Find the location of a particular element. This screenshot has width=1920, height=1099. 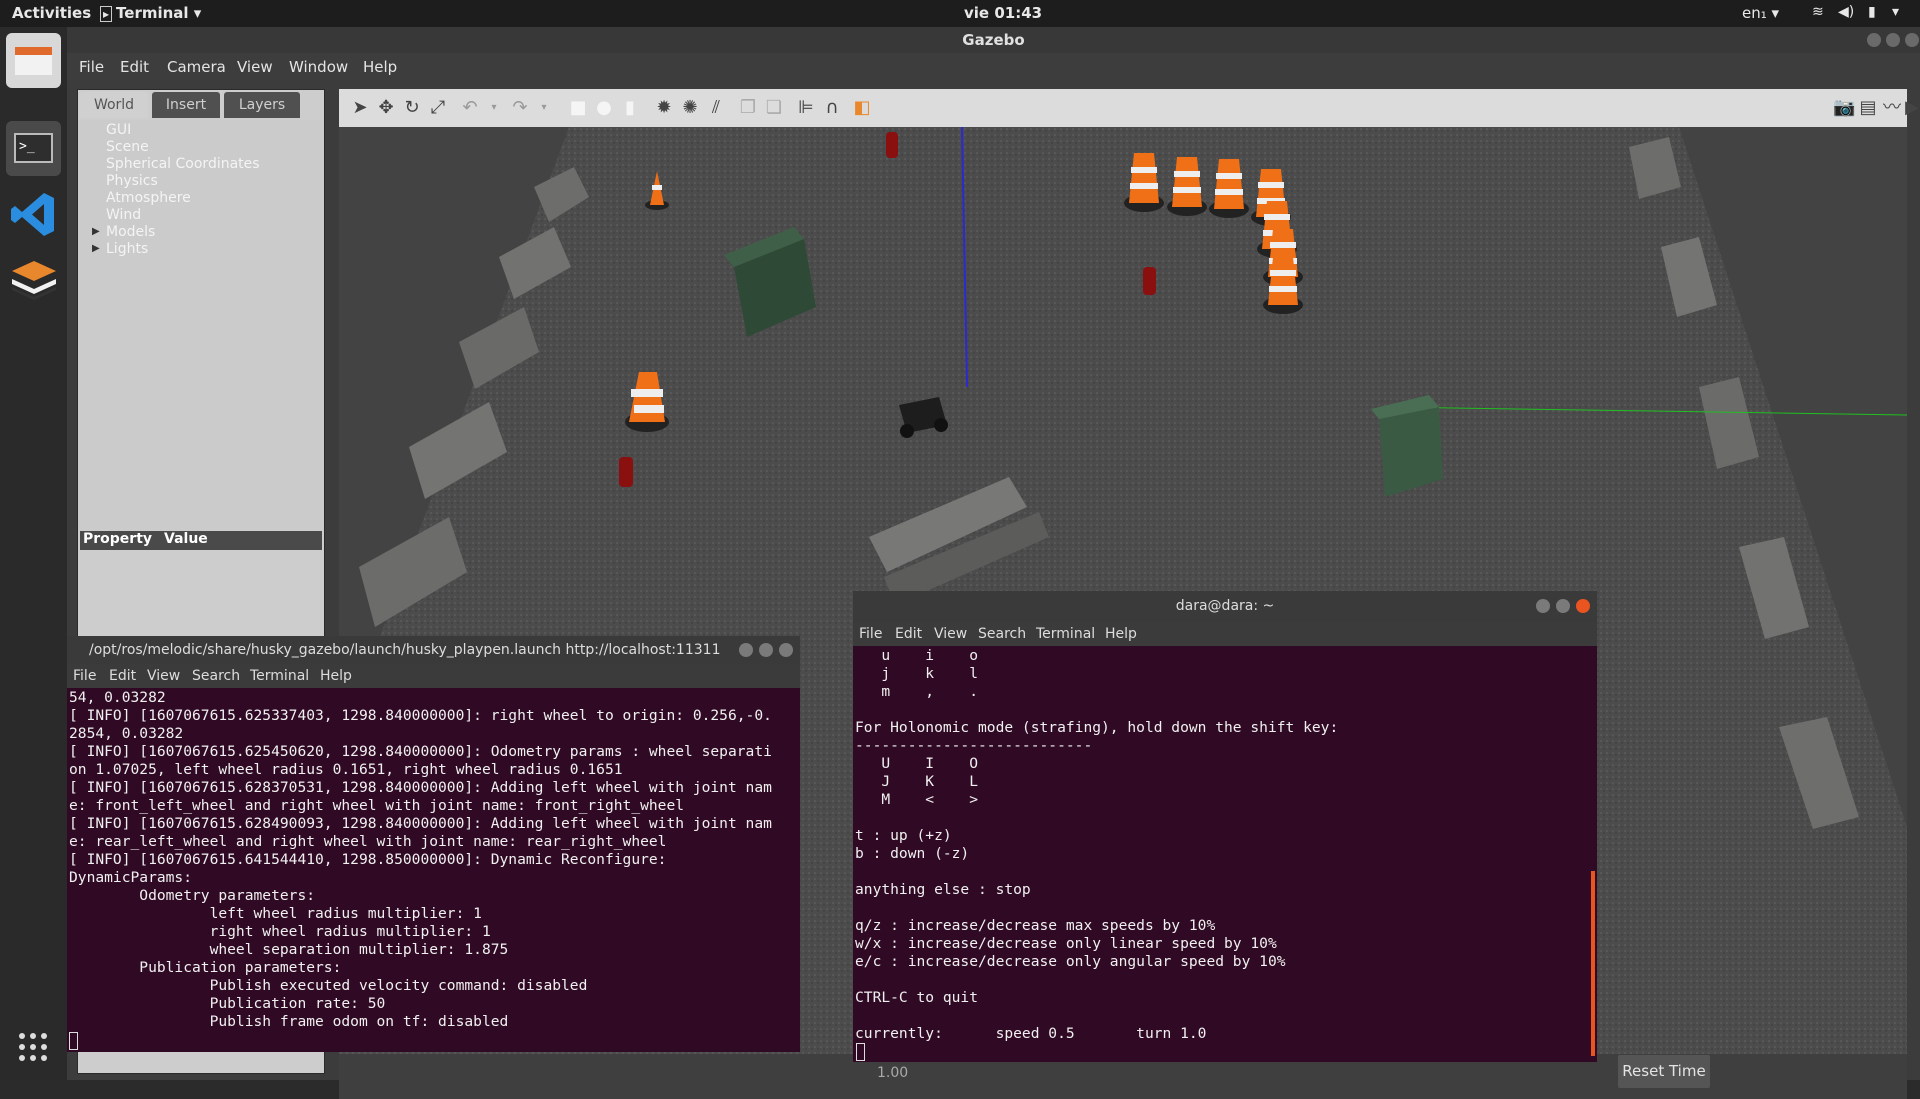

language-label: en₁ is located at coordinates (1754, 13).